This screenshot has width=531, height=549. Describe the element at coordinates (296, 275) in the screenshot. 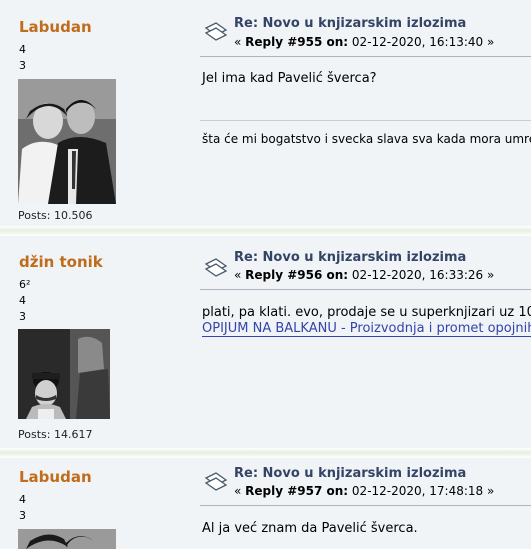

I see `reply-number-link: Reply #956 on:` at that location.